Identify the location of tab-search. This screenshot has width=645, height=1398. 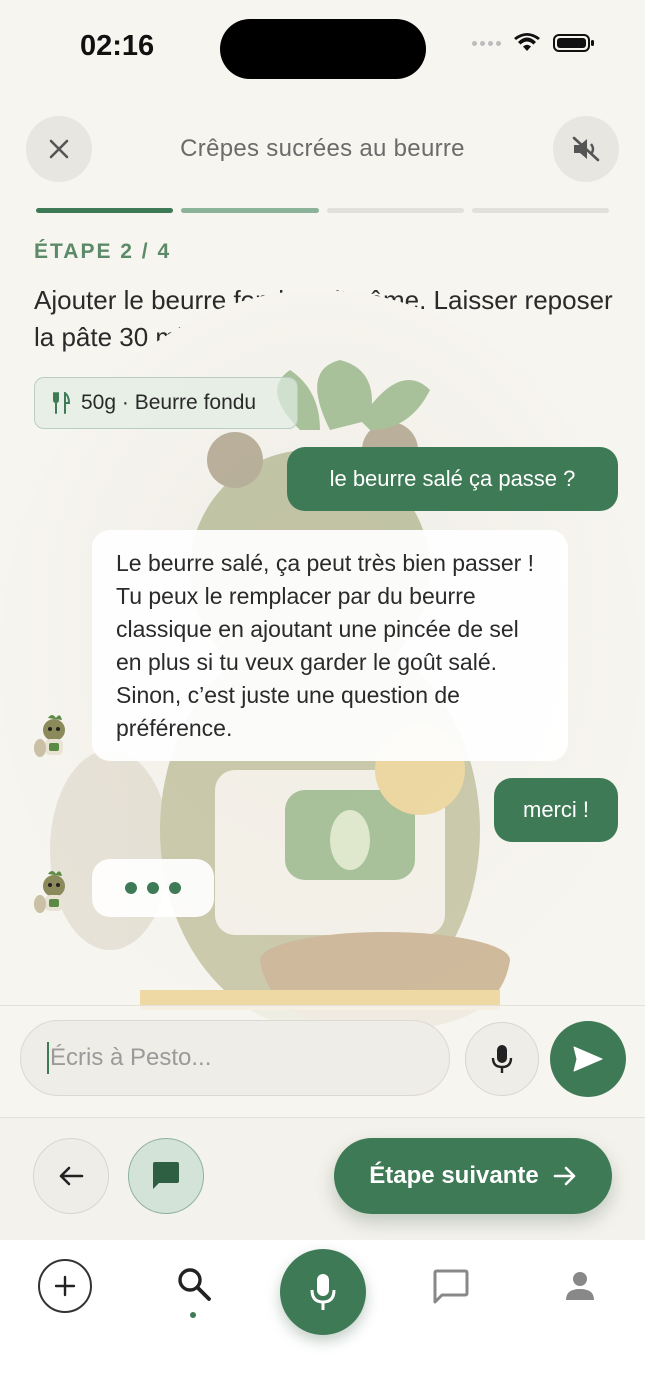
(194, 1284).